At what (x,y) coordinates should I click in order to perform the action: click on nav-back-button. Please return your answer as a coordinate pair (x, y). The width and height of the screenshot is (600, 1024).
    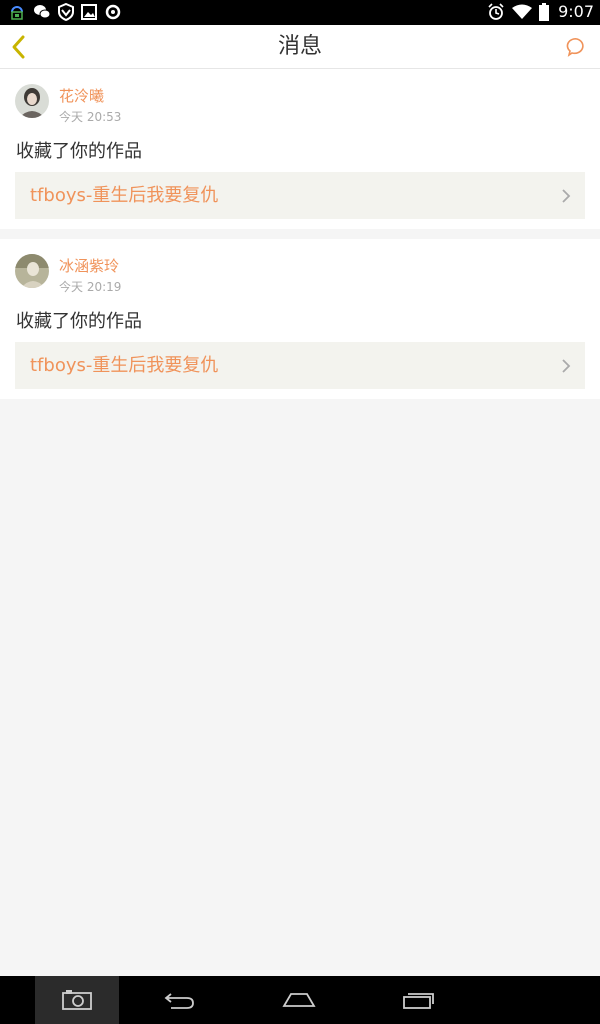
    Looking at the image, I should click on (179, 1000).